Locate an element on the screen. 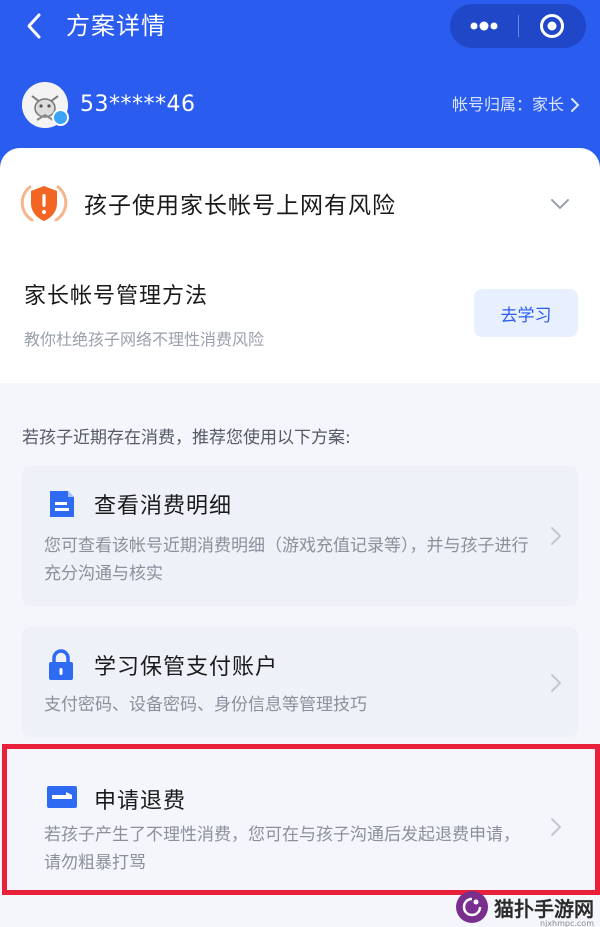 Image resolution: width=600 pixels, height=927 pixels. plan-desc: 您可查看该帐号近期消费明细（游戏充值记录等），并与孩子进行充分沟通与核实 is located at coordinates (286, 560).